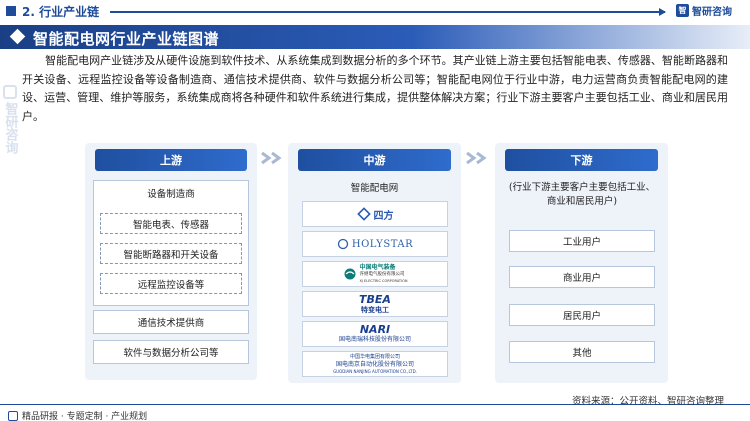 This screenshot has height=421, width=750. I want to click on section-title: 2. 行业产业链, so click(61, 12).